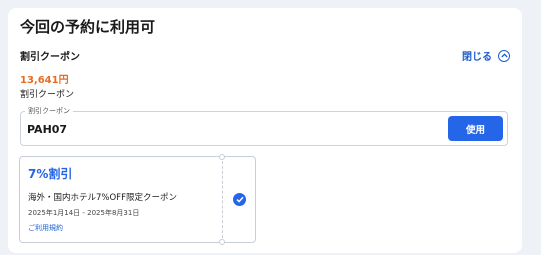 The width and height of the screenshot is (541, 255). I want to click on ticket-notch-bottom, so click(222, 242).